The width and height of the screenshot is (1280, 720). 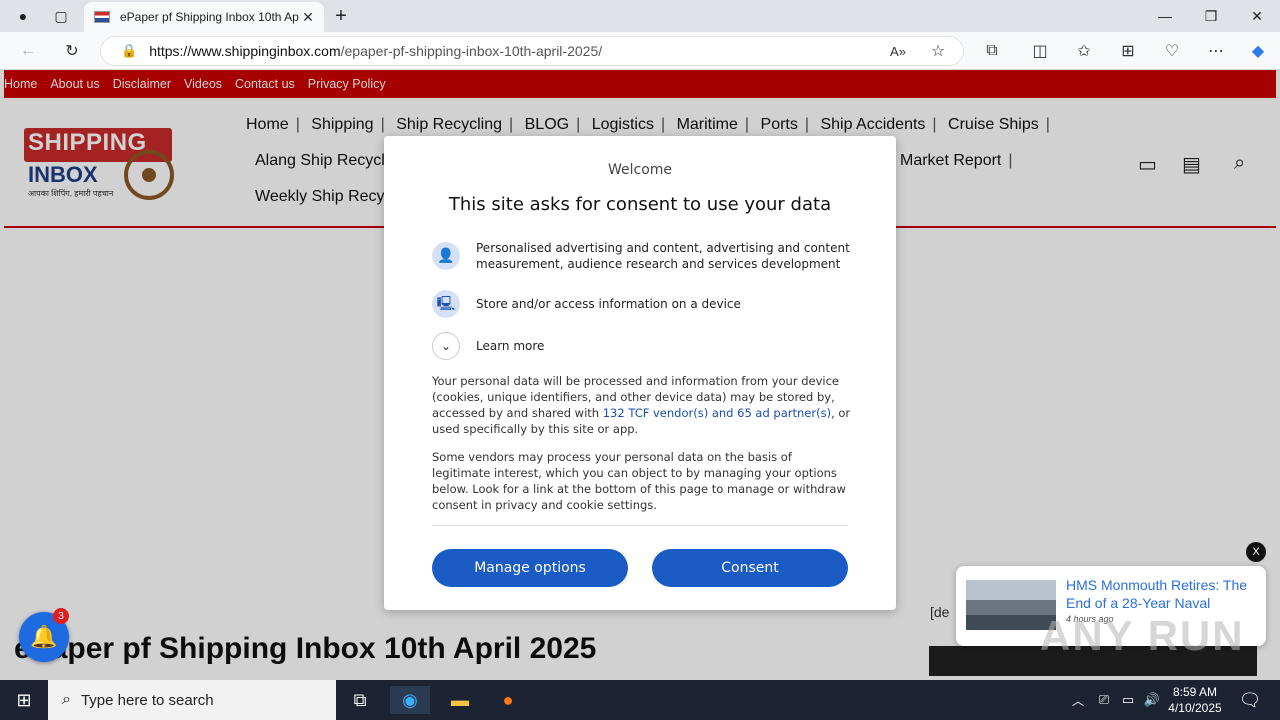 What do you see at coordinates (209, 17) in the screenshot?
I see `tab-title: ePaper pf Shipping Inbox 10th Ap` at bounding box center [209, 17].